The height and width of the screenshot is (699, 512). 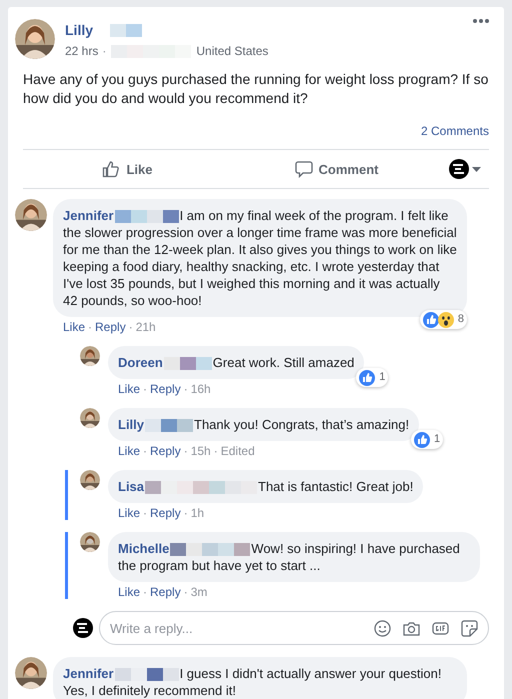 I want to click on surprised-face-icon, so click(x=446, y=320).